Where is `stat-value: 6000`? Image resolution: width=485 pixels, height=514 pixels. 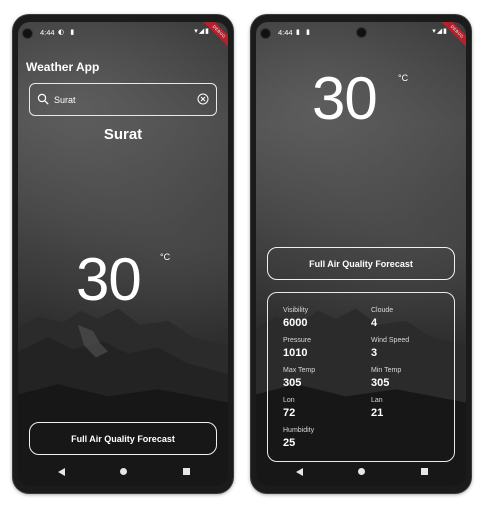 stat-value: 6000 is located at coordinates (295, 323).